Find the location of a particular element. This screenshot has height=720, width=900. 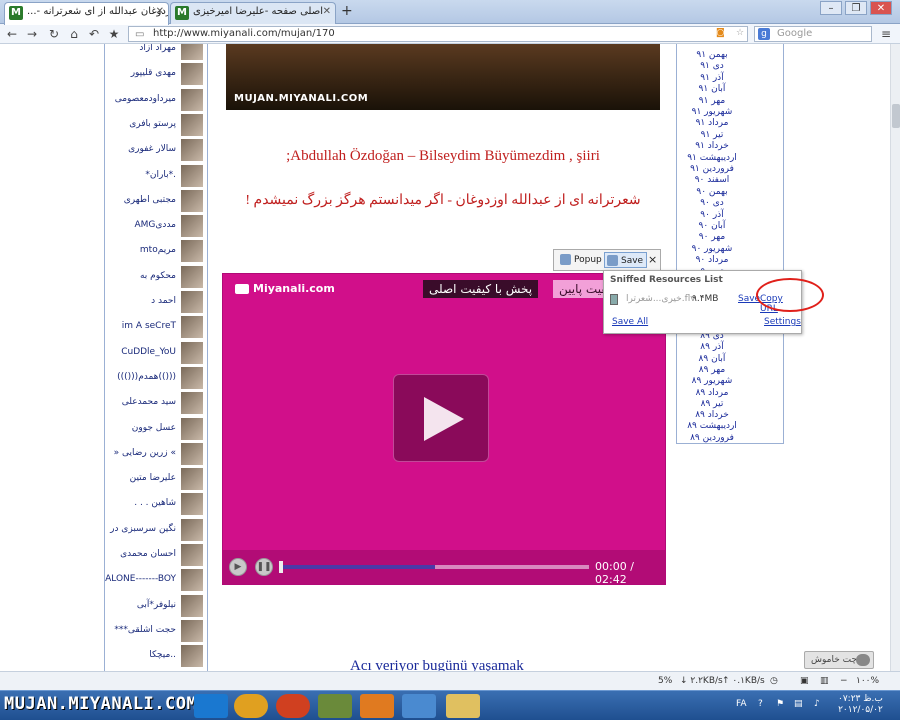

friend-item: عسل جوون is located at coordinates (153, 428).